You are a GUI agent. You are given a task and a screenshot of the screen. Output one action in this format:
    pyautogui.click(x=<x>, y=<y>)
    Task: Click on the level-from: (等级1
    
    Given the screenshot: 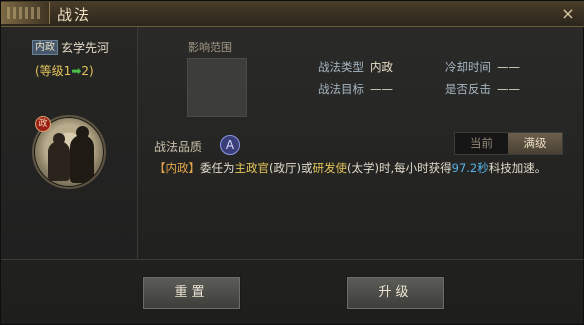 What is the action you would take?
    pyautogui.click(x=53, y=71)
    